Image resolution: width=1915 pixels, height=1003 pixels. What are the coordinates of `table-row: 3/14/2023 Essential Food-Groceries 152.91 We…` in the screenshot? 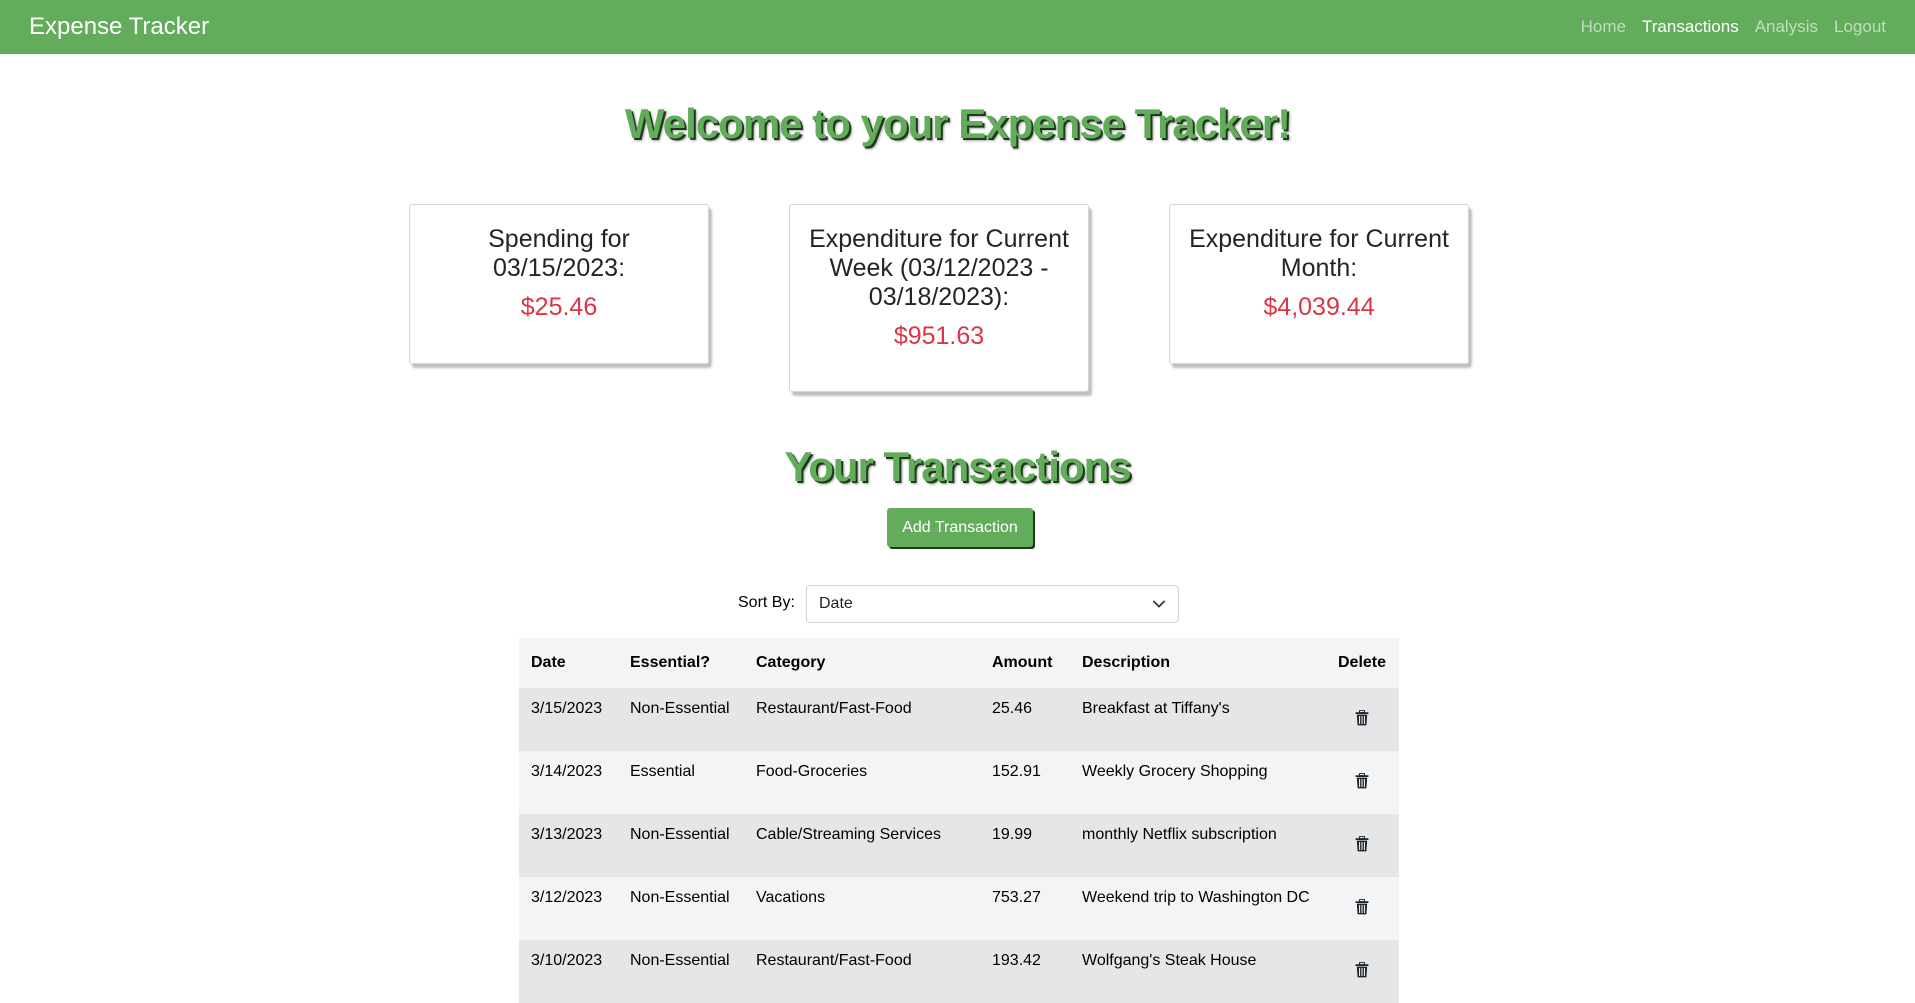 It's located at (959, 782).